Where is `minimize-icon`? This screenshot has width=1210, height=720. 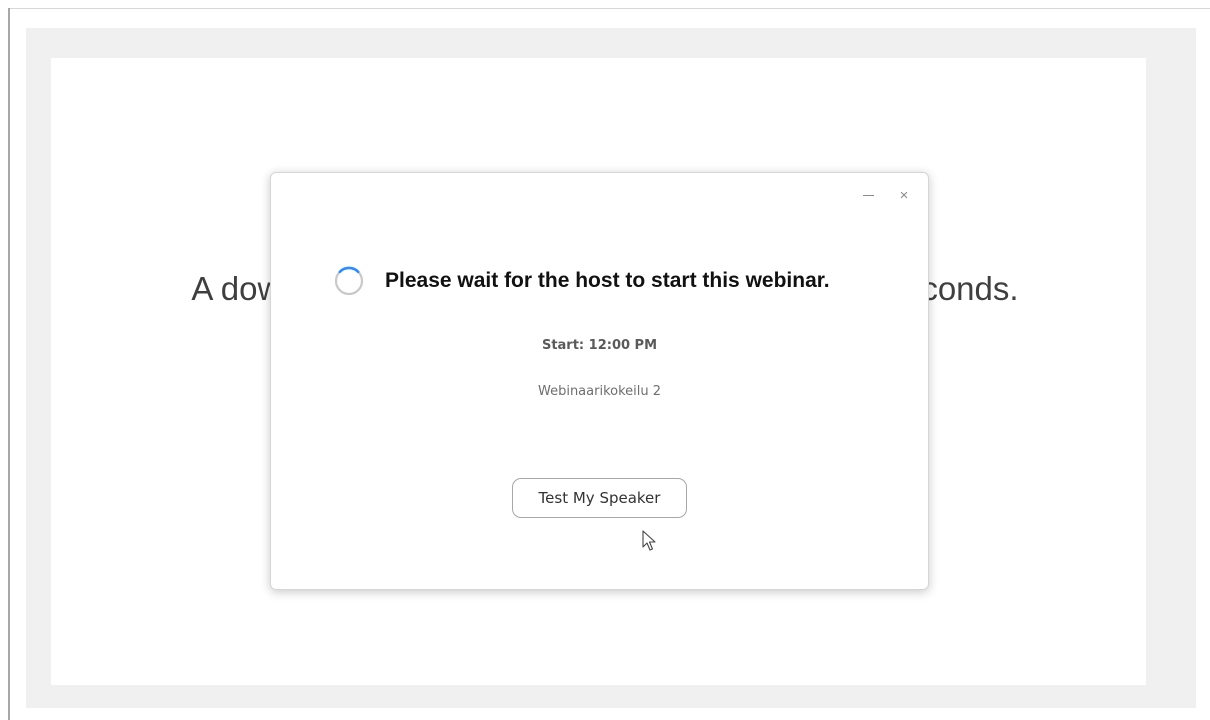 minimize-icon is located at coordinates (868, 196).